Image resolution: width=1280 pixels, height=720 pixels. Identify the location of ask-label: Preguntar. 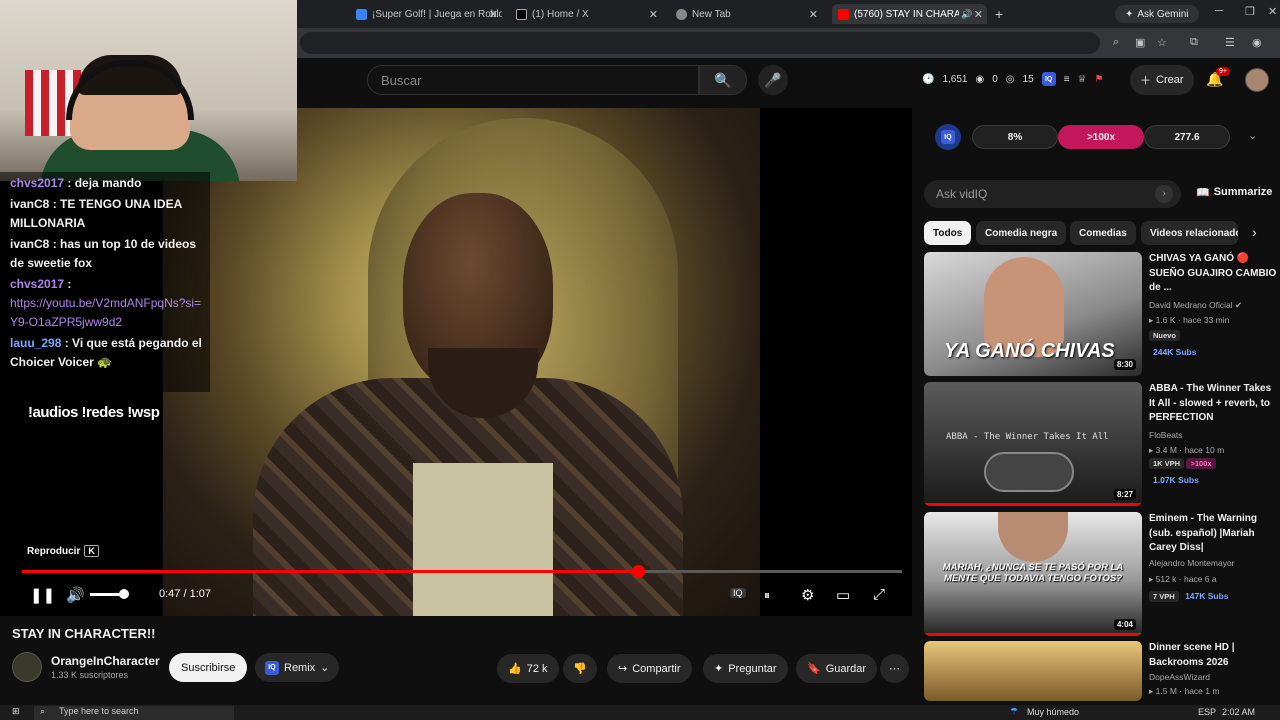
(752, 668).